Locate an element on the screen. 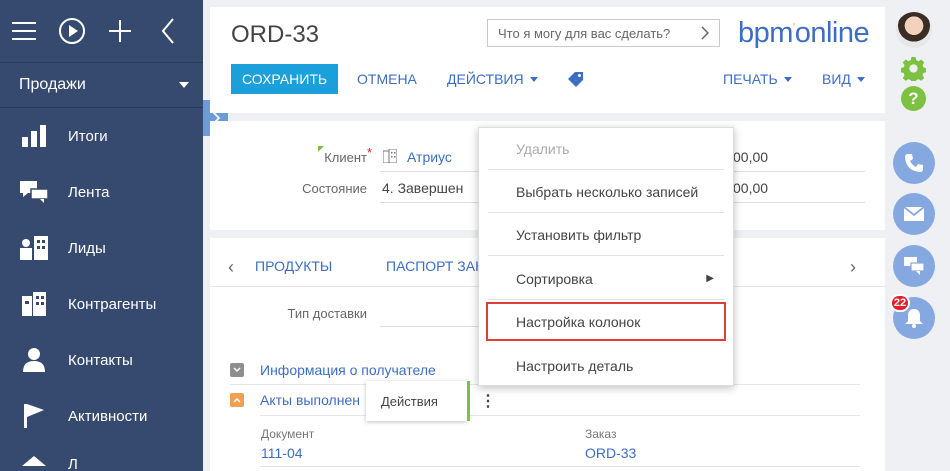  command-search-input: Что я могу для вас сделать? is located at coordinates (603, 33).